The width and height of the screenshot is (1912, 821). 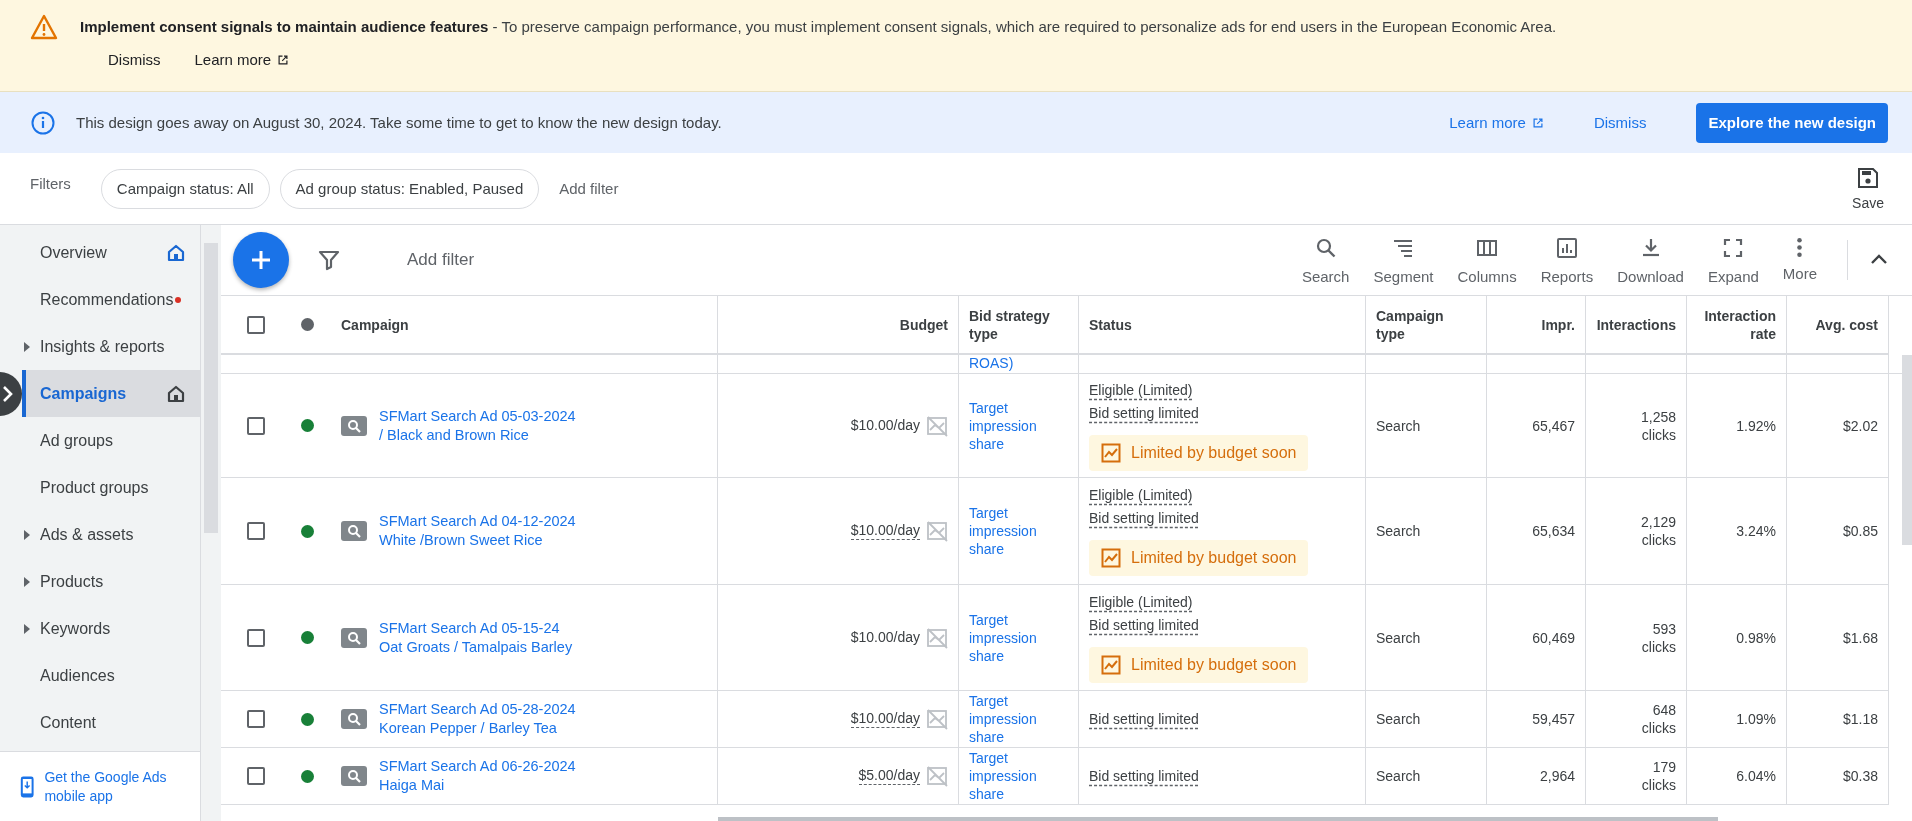 What do you see at coordinates (1658, 425) in the screenshot?
I see `interactions-value: 1,258 clicks` at bounding box center [1658, 425].